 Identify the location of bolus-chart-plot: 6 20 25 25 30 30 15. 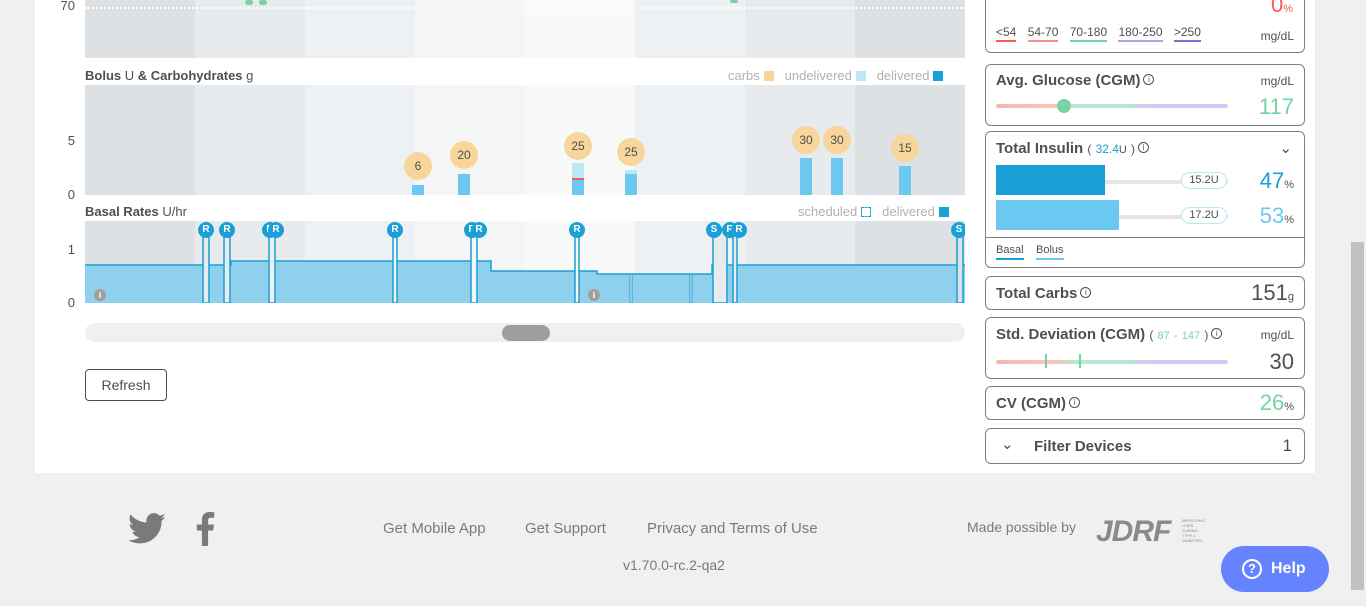
(525, 140).